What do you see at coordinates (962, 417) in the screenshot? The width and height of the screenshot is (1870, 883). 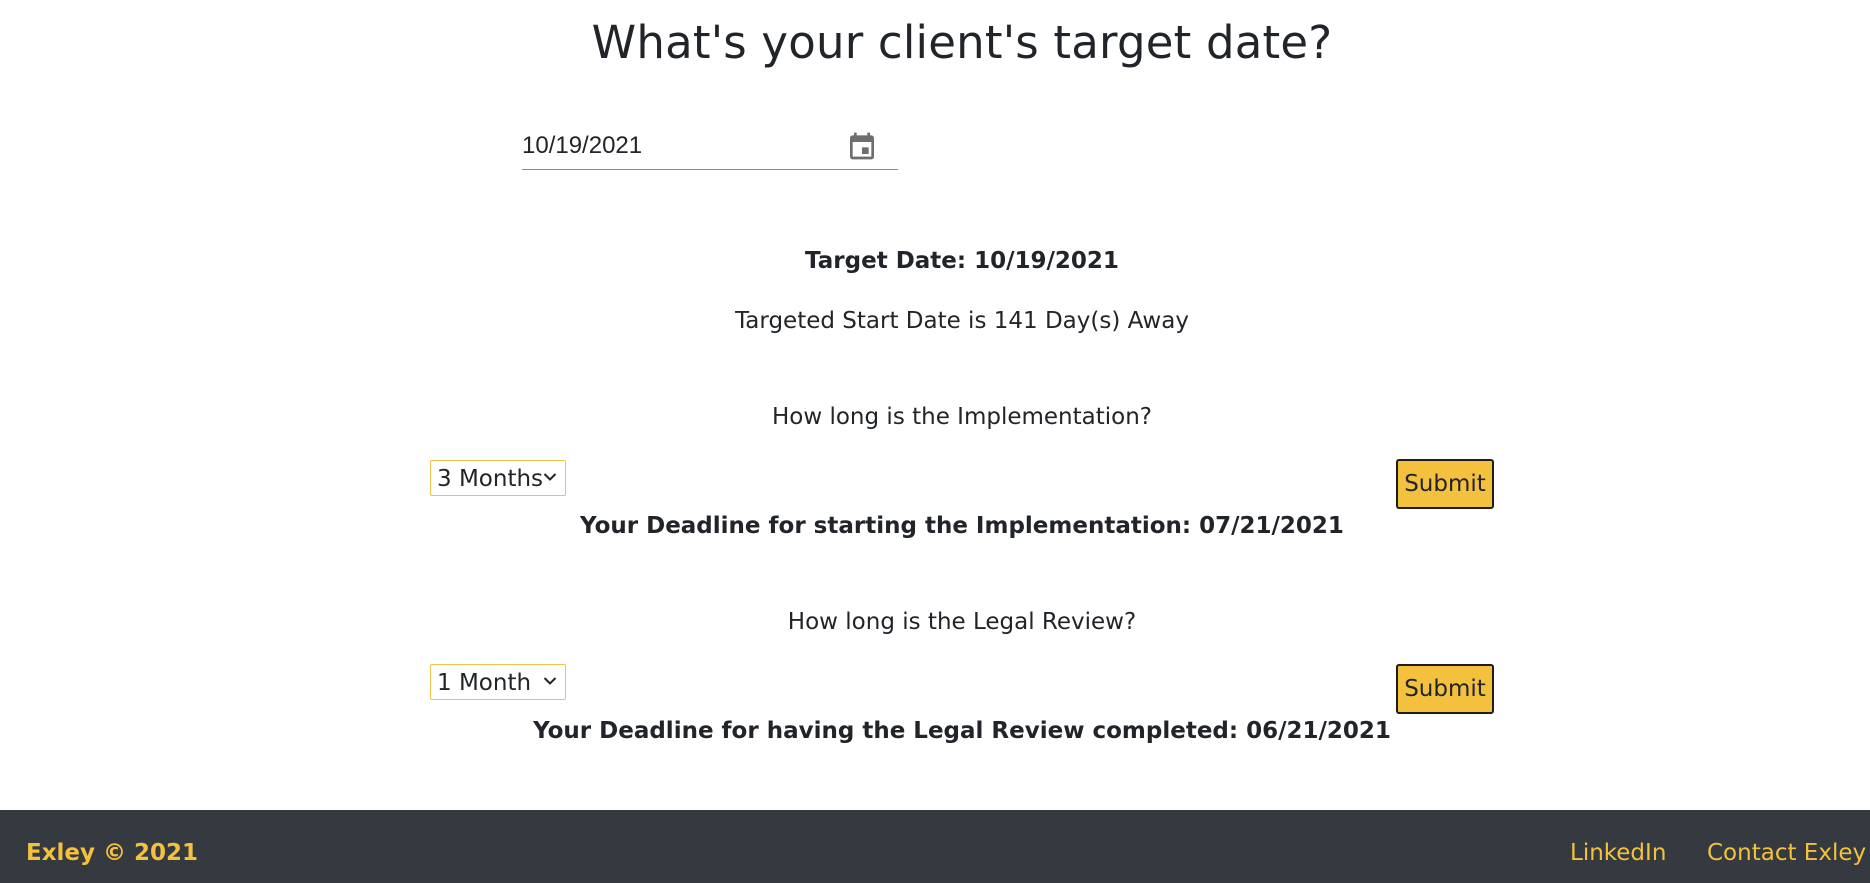 I see `implementation-question: How long is the Implementation?` at bounding box center [962, 417].